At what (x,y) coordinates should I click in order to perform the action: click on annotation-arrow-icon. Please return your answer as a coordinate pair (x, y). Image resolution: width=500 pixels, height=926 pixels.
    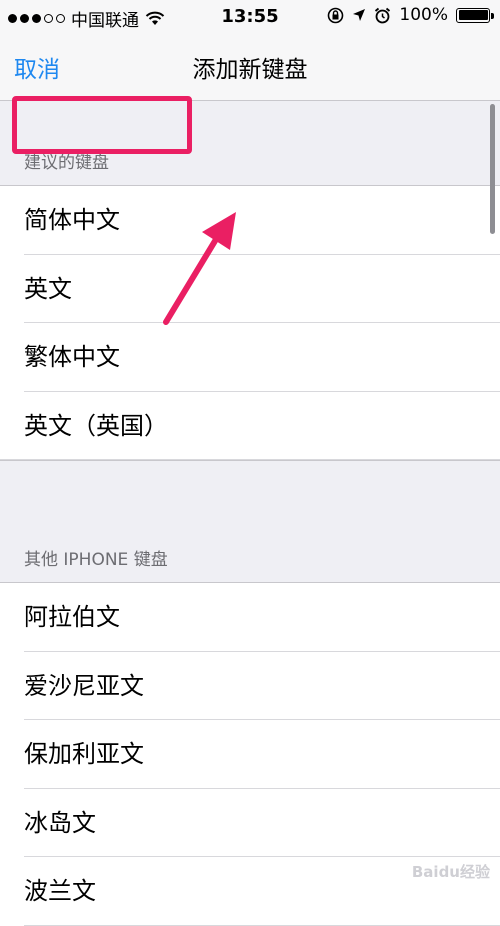
    Looking at the image, I should click on (199, 268).